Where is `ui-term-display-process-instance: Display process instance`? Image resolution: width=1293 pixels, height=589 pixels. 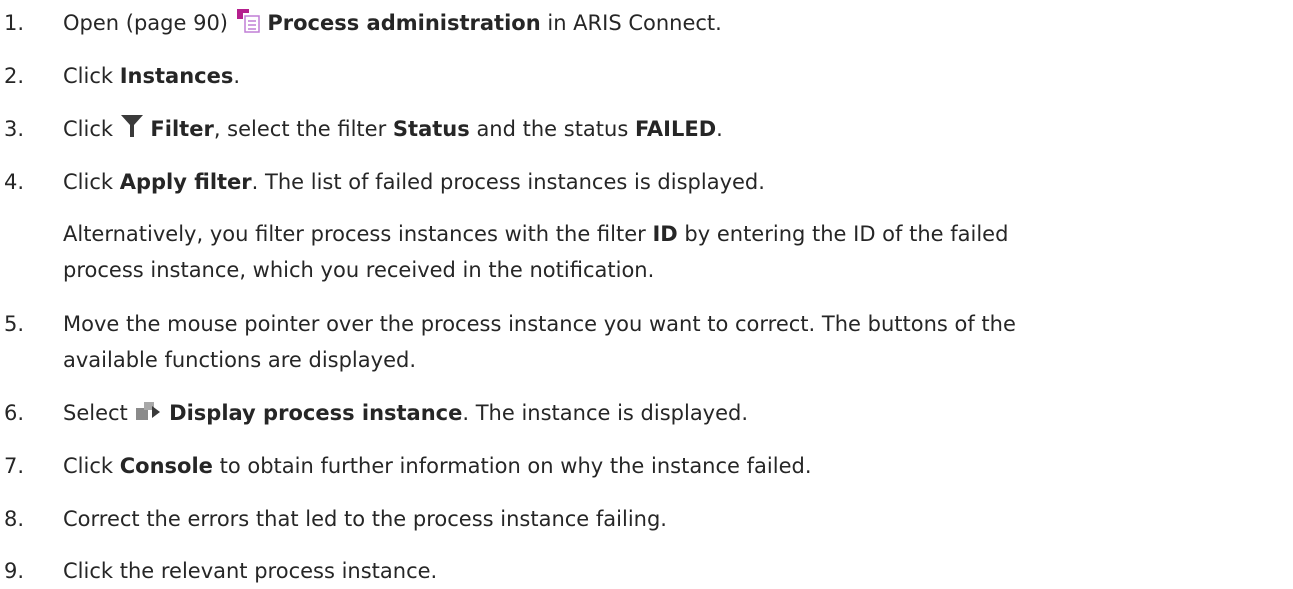 ui-term-display-process-instance: Display process instance is located at coordinates (316, 413).